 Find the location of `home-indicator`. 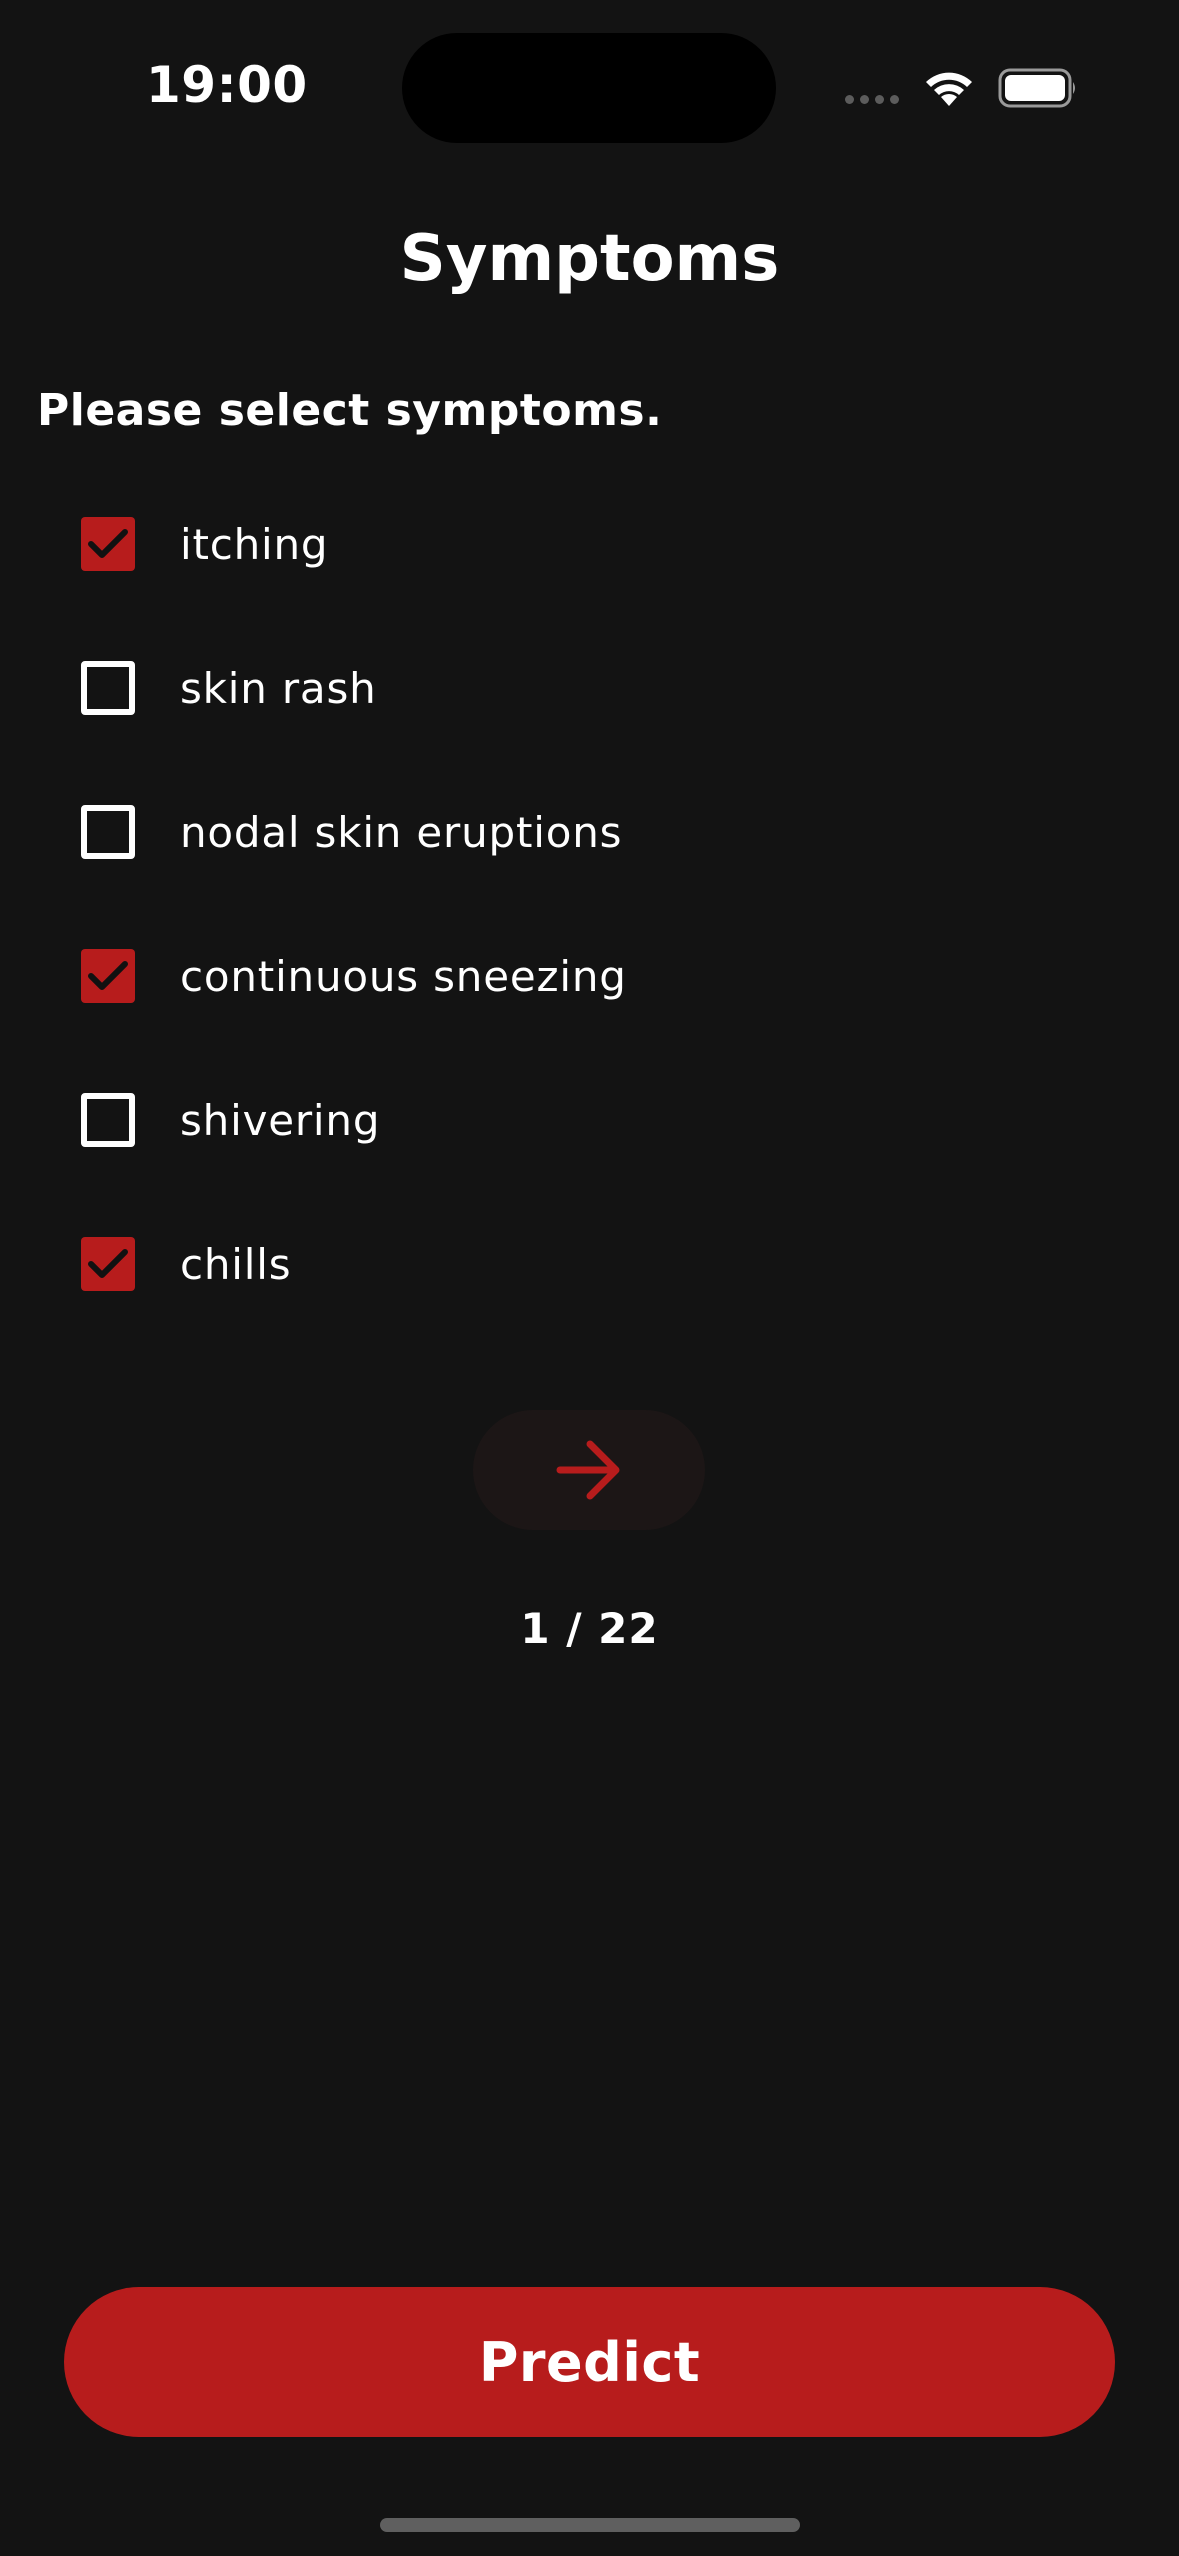

home-indicator is located at coordinates (590, 2525).